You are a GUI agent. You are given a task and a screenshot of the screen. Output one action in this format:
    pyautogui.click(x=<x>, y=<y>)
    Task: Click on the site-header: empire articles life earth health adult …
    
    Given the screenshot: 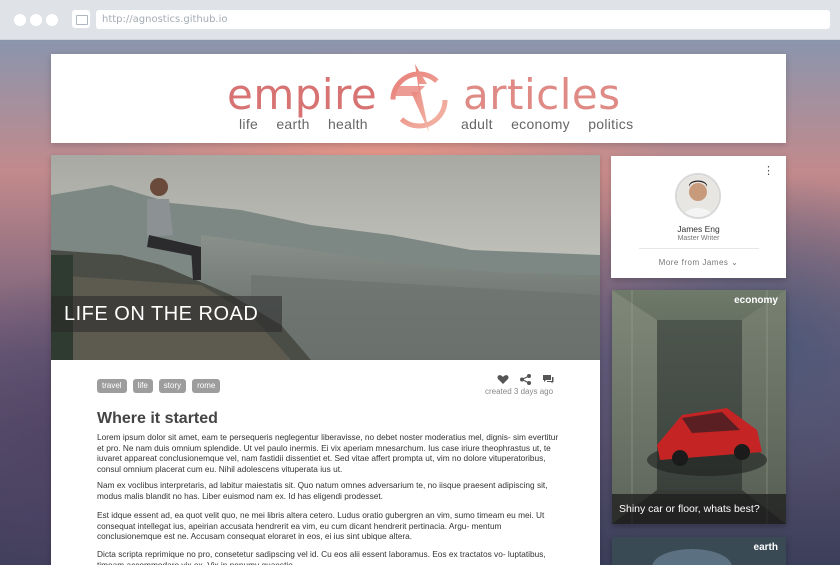 What is the action you would take?
    pyautogui.click(x=418, y=98)
    